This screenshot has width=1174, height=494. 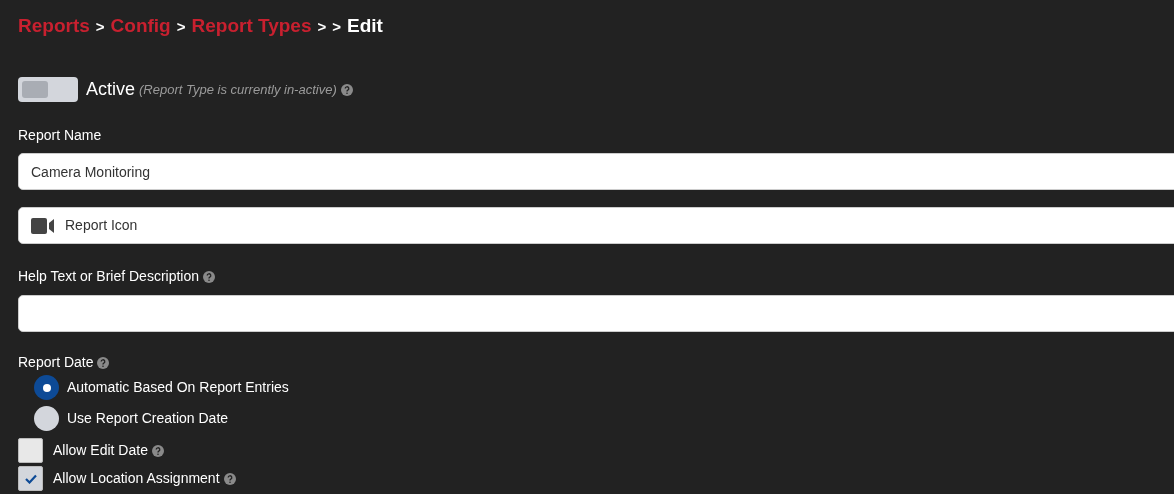 I want to click on breadcrumb-link: Report Types, so click(x=251, y=26).